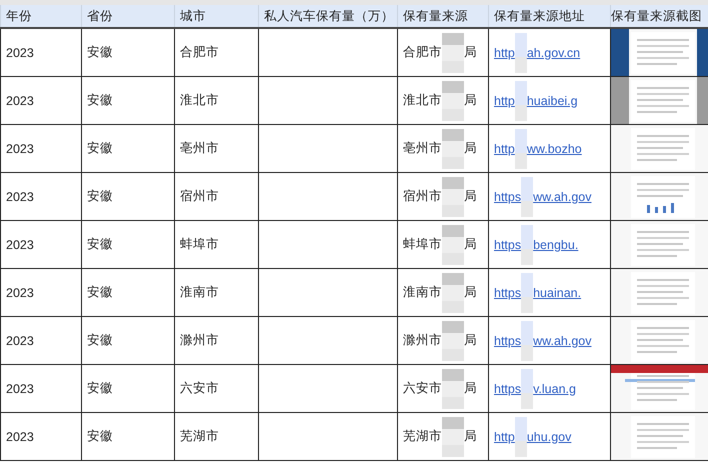 The image size is (708, 468). What do you see at coordinates (422, 388) in the screenshot?
I see `source-text: 六安市` at bounding box center [422, 388].